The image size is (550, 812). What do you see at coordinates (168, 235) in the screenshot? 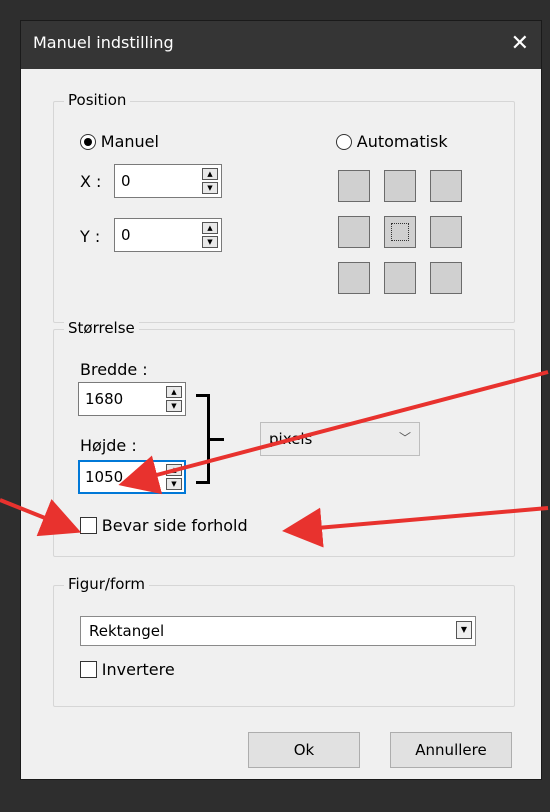
I see `y-spinbox: 0 ▲ ▼` at bounding box center [168, 235].